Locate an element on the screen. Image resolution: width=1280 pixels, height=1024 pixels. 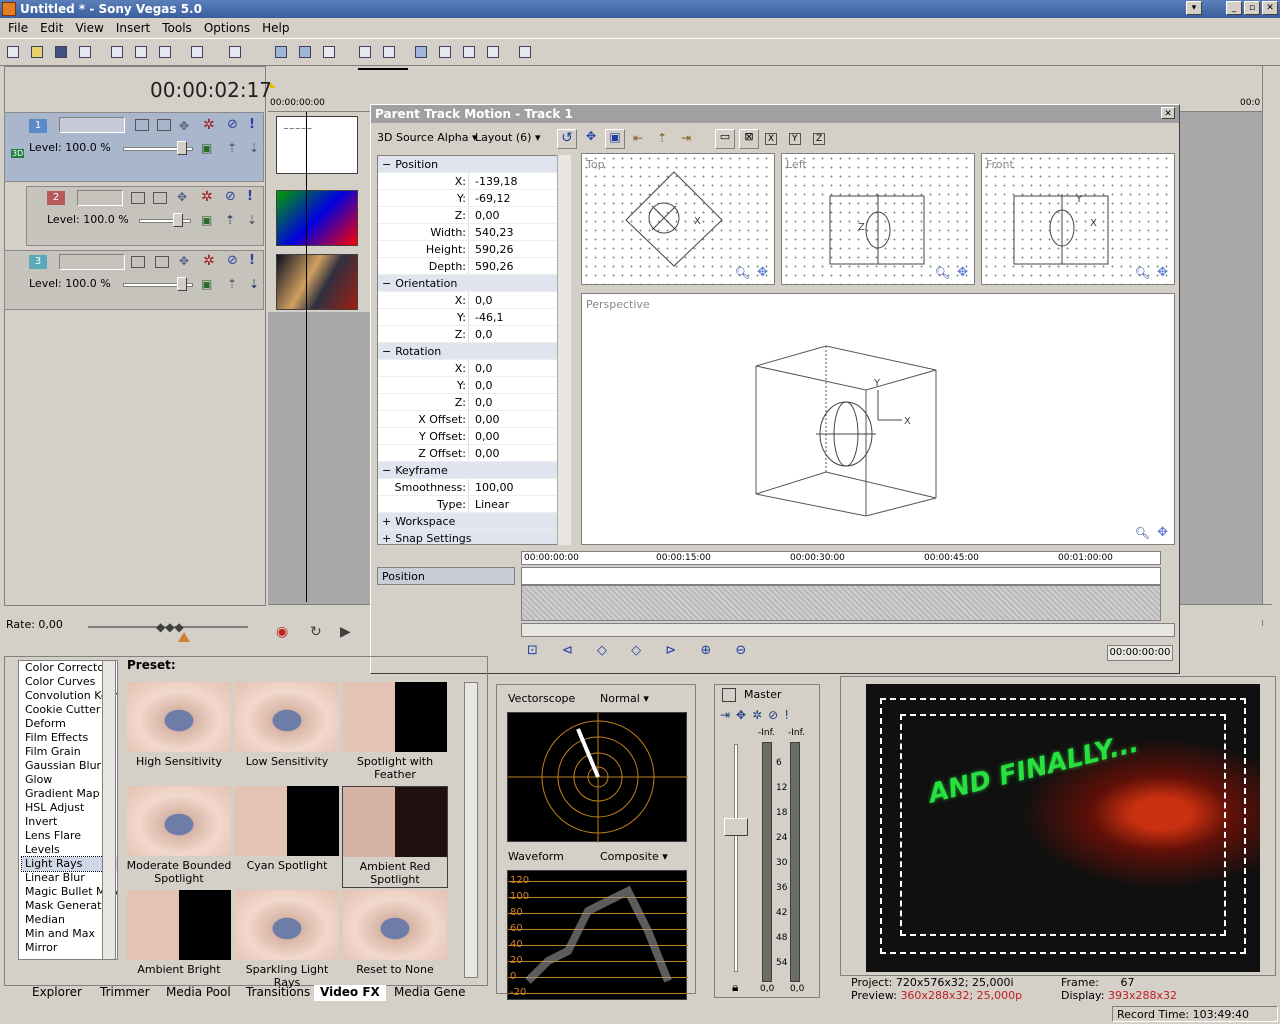
menu-view: View is located at coordinates (89, 28).